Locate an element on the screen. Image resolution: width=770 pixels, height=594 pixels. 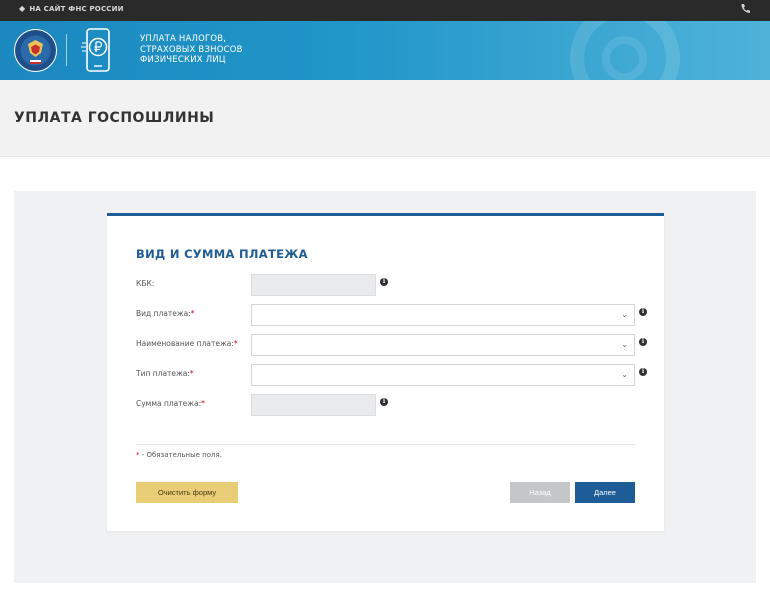
clear-form-button: Очистить форму is located at coordinates (187, 492).